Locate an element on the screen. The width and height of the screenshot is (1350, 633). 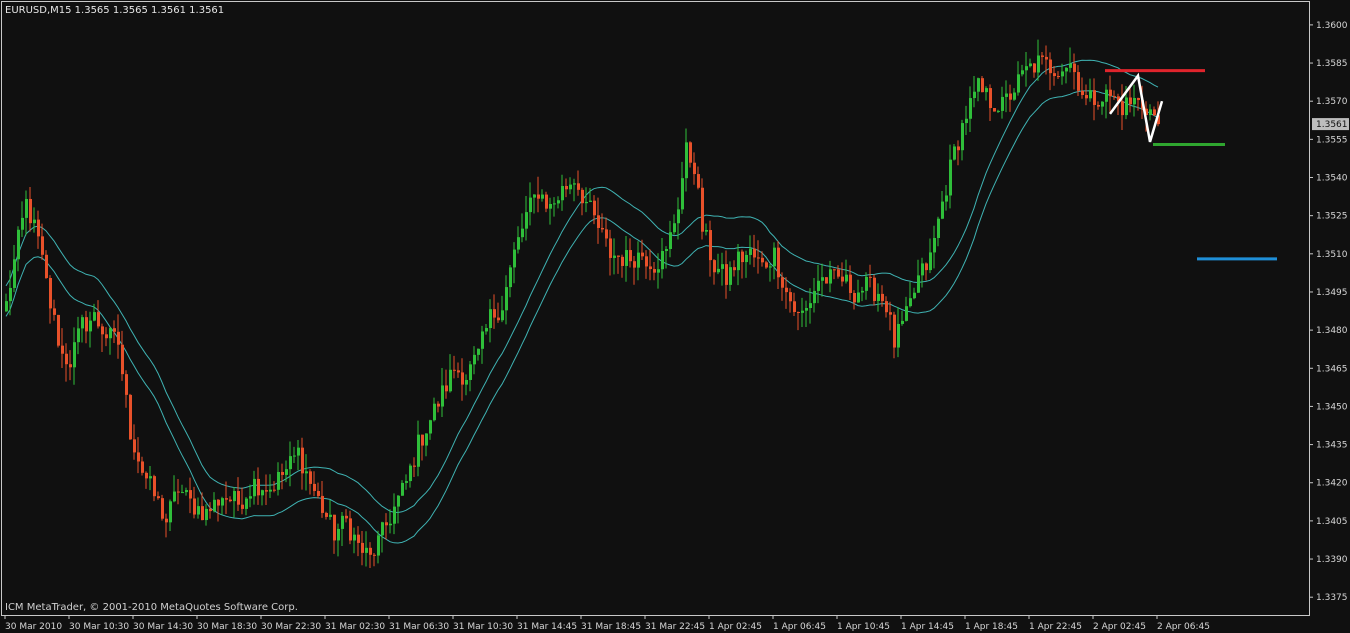
price-tick-label: 1.3390 is located at coordinates (1332, 560).